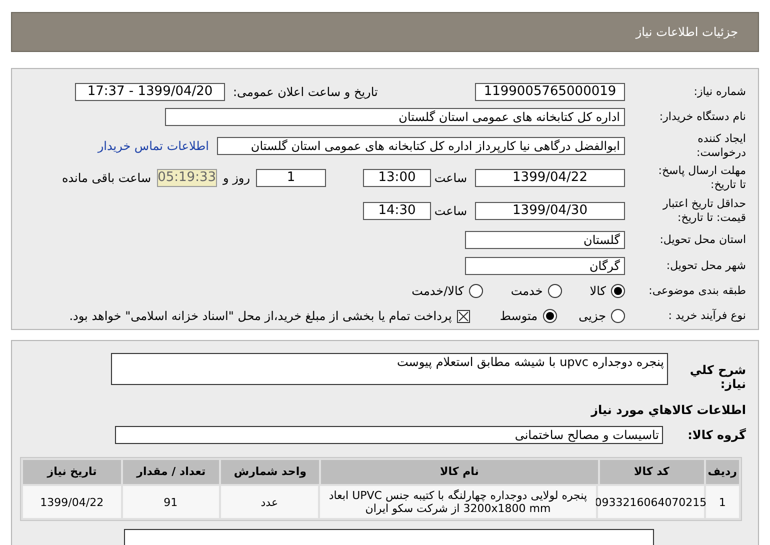 The height and width of the screenshot is (545, 770). I want to click on radio-button: خدمت, so click(536, 291).